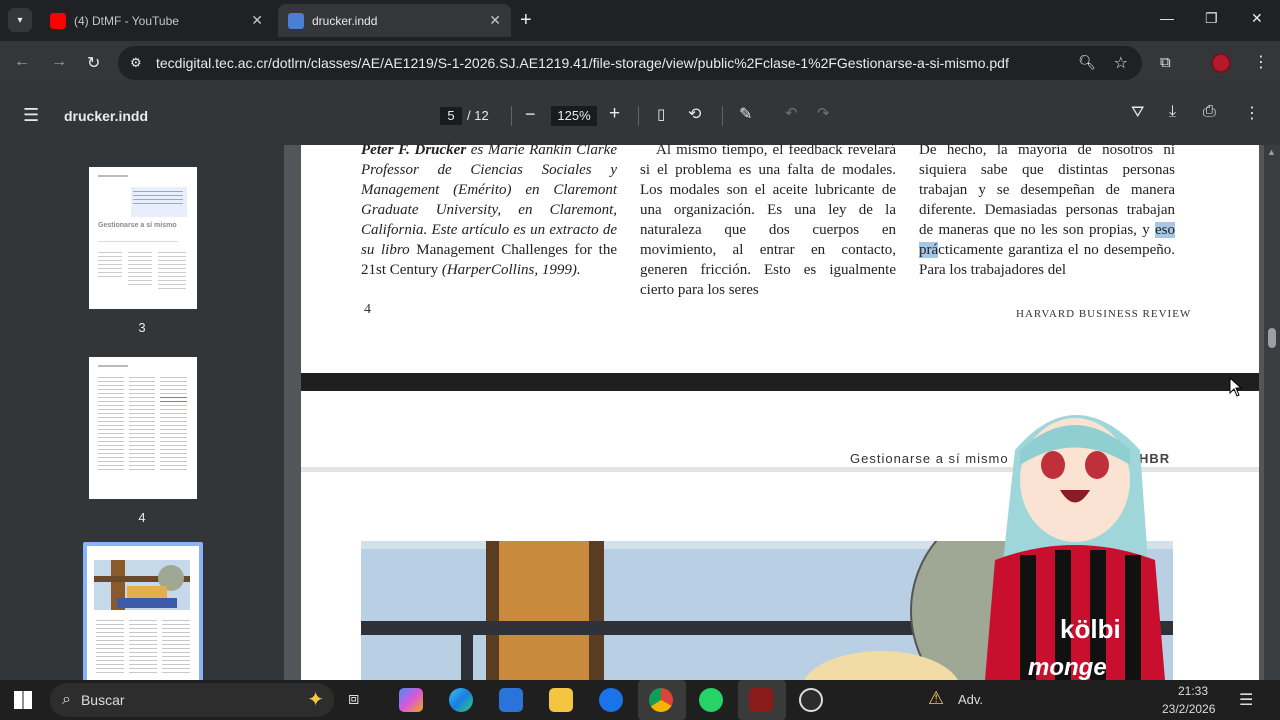 The image size is (1280, 720). Describe the element at coordinates (1121, 63) in the screenshot. I see `bookmark-star-icon: ☆` at that location.